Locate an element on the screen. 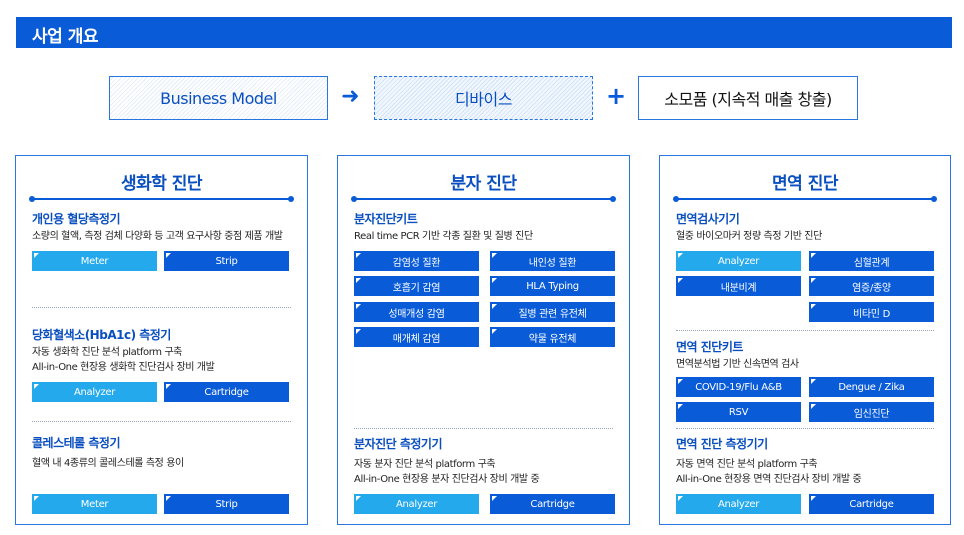  panel-title: 생화학 진단 is located at coordinates (161, 184).